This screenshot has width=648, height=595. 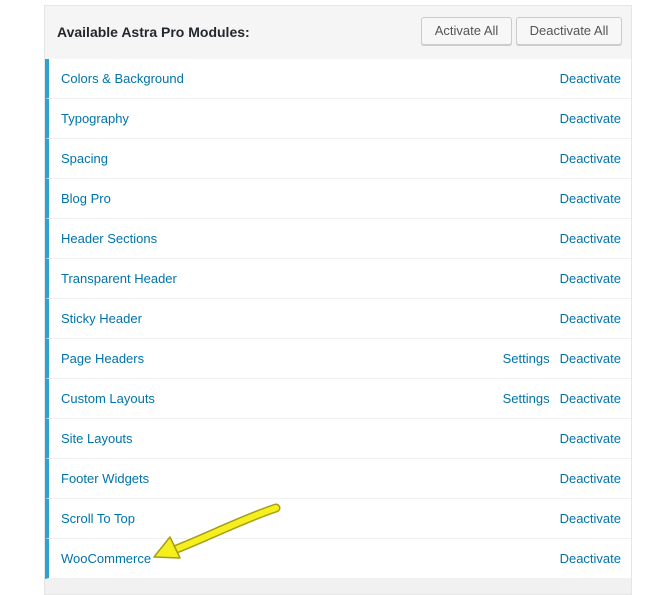 I want to click on module-row: Sticky Header Deactivate, so click(x=338, y=319).